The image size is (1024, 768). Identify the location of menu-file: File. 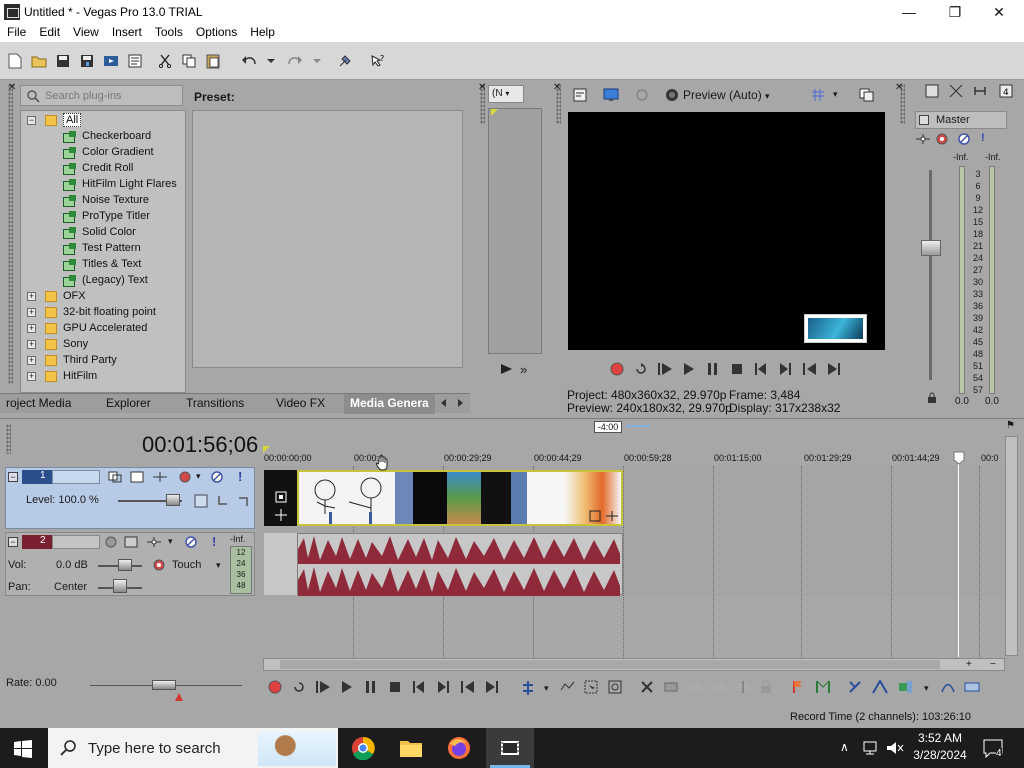
(16, 33).